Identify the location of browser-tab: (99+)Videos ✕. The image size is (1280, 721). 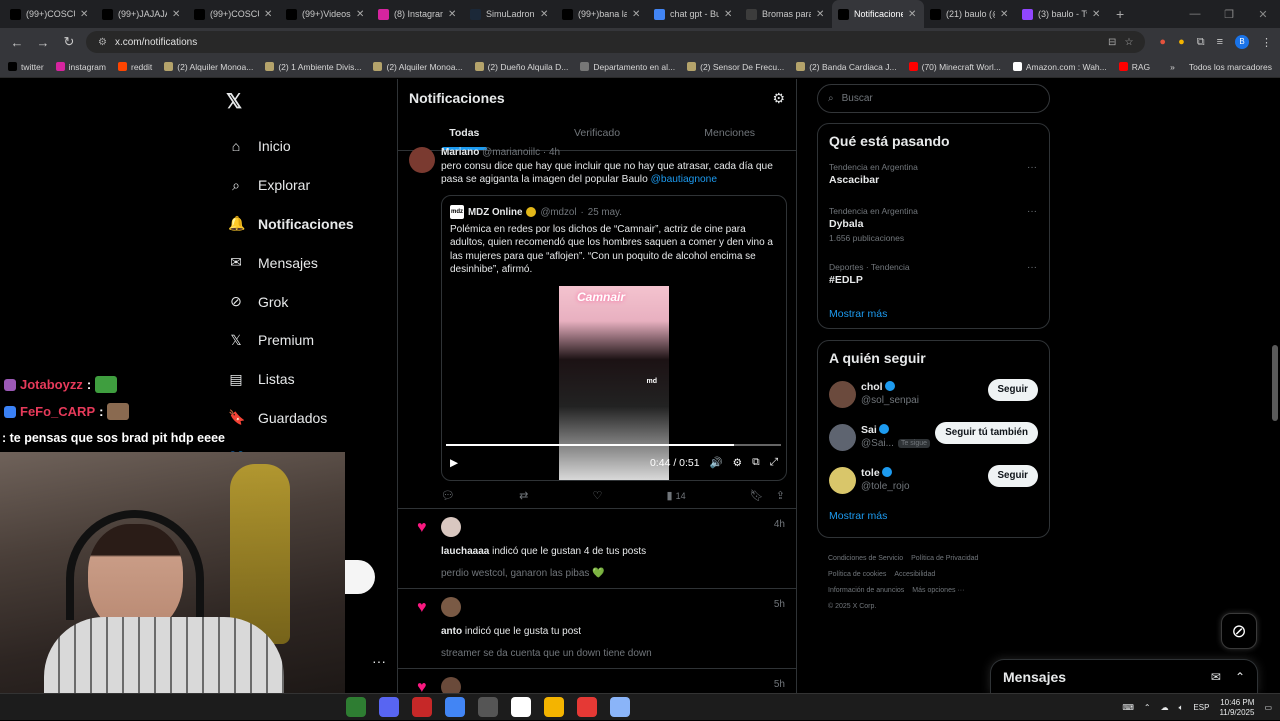
(326, 14).